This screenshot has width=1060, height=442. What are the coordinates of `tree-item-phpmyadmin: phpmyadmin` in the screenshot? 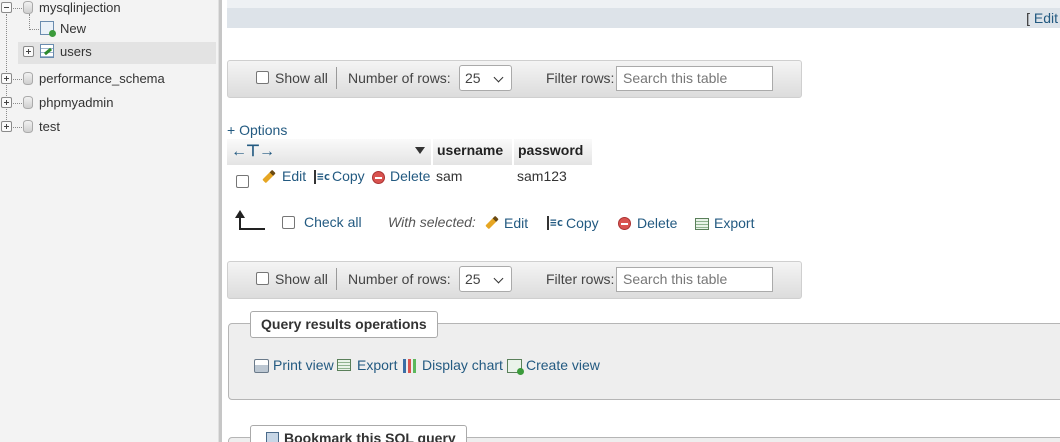 It's located at (108, 104).